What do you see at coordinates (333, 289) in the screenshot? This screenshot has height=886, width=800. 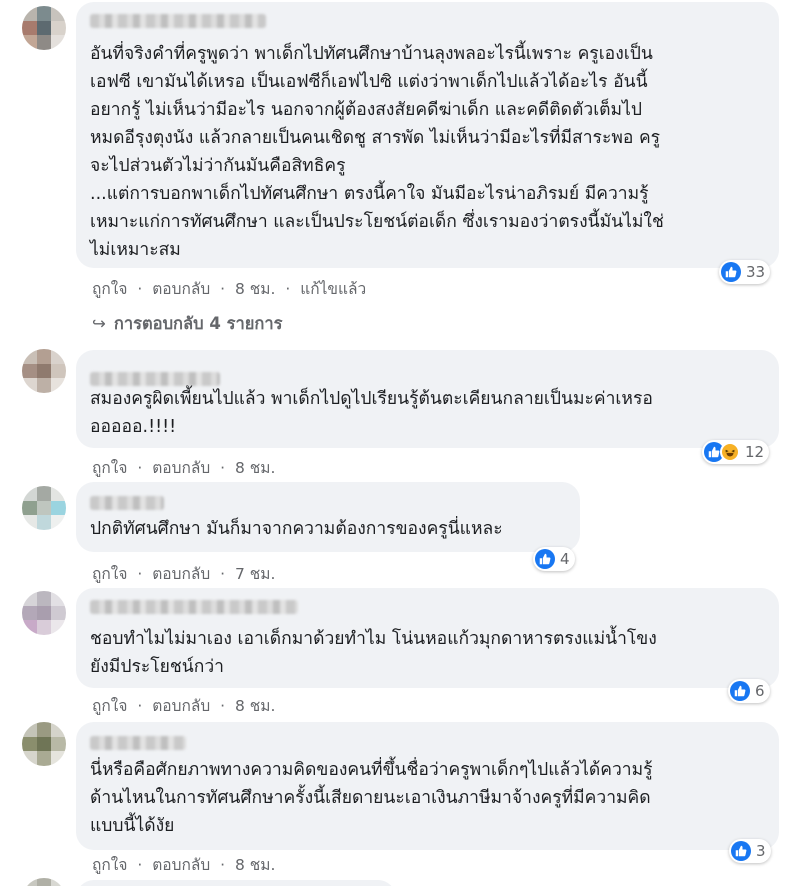 I see `edited-label: แก้ไขแล้ว` at bounding box center [333, 289].